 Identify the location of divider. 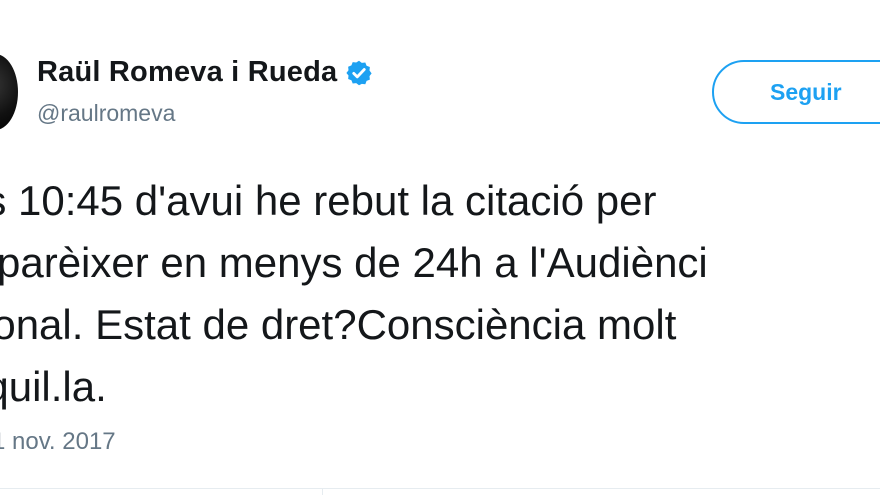
(440, 488).